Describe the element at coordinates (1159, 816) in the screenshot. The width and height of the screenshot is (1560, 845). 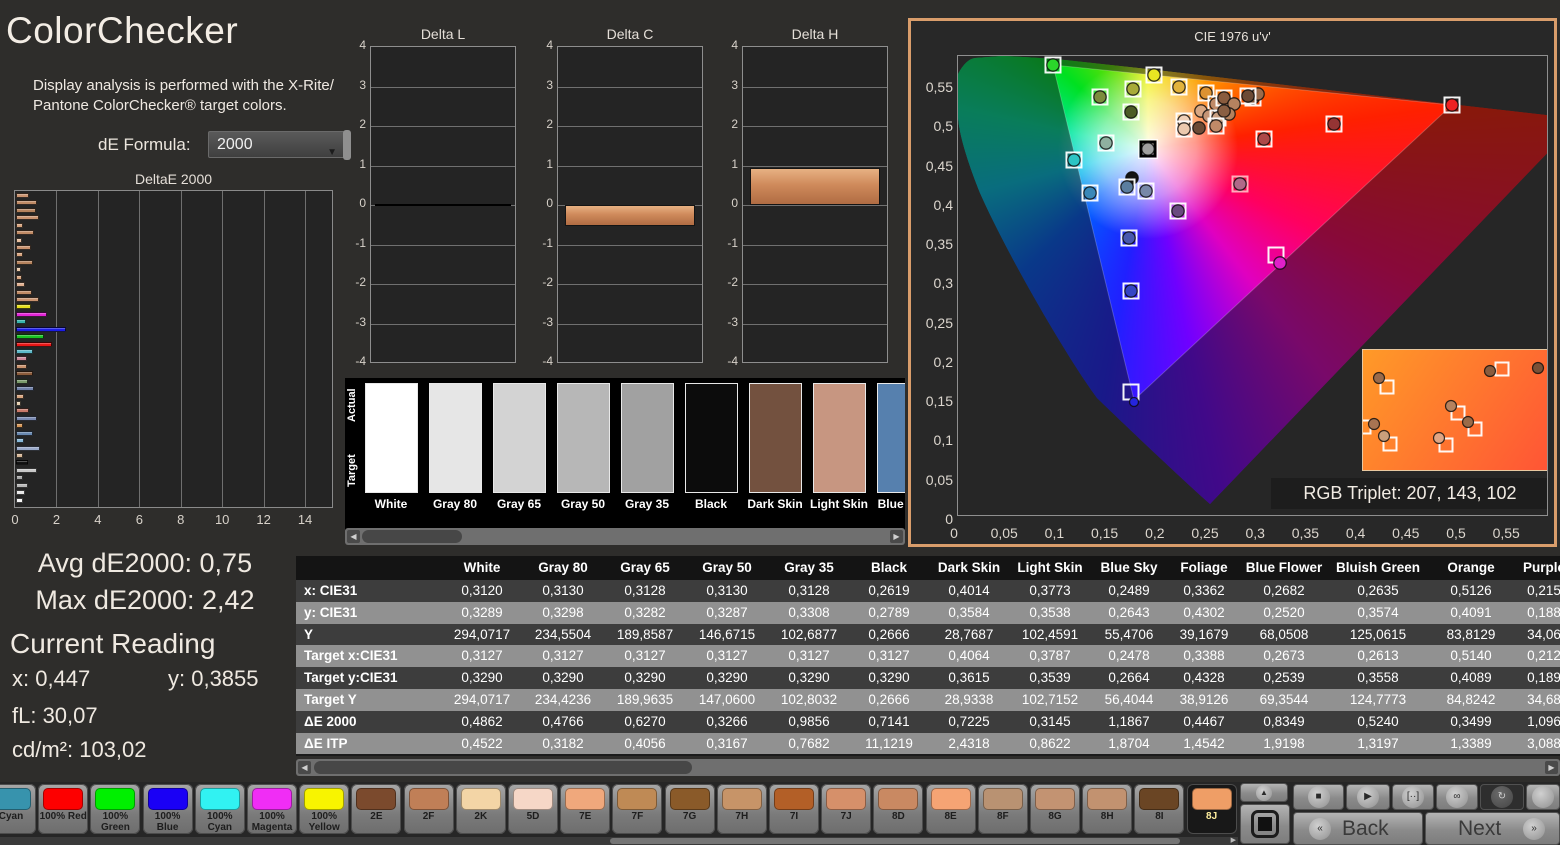
I see `patch-tab-label: 8I` at that location.